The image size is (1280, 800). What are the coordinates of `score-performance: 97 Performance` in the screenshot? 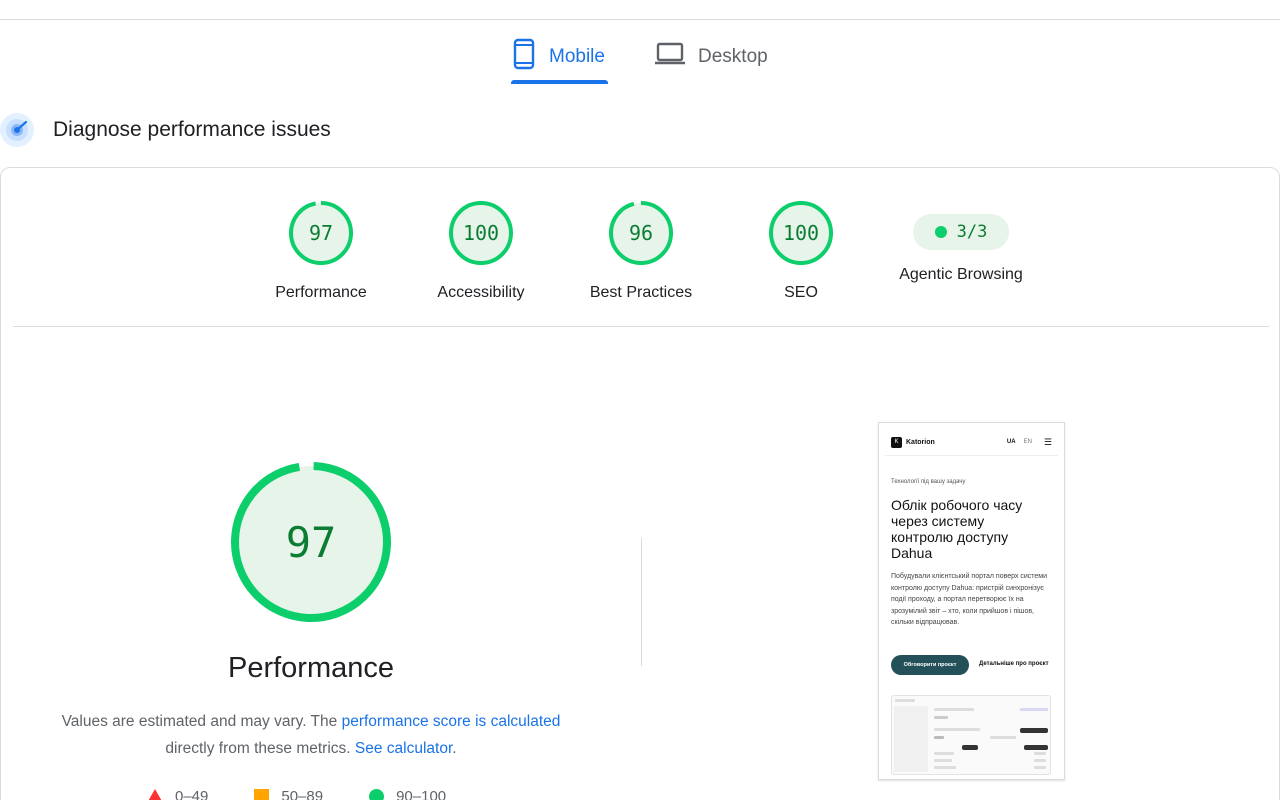 It's located at (321, 251).